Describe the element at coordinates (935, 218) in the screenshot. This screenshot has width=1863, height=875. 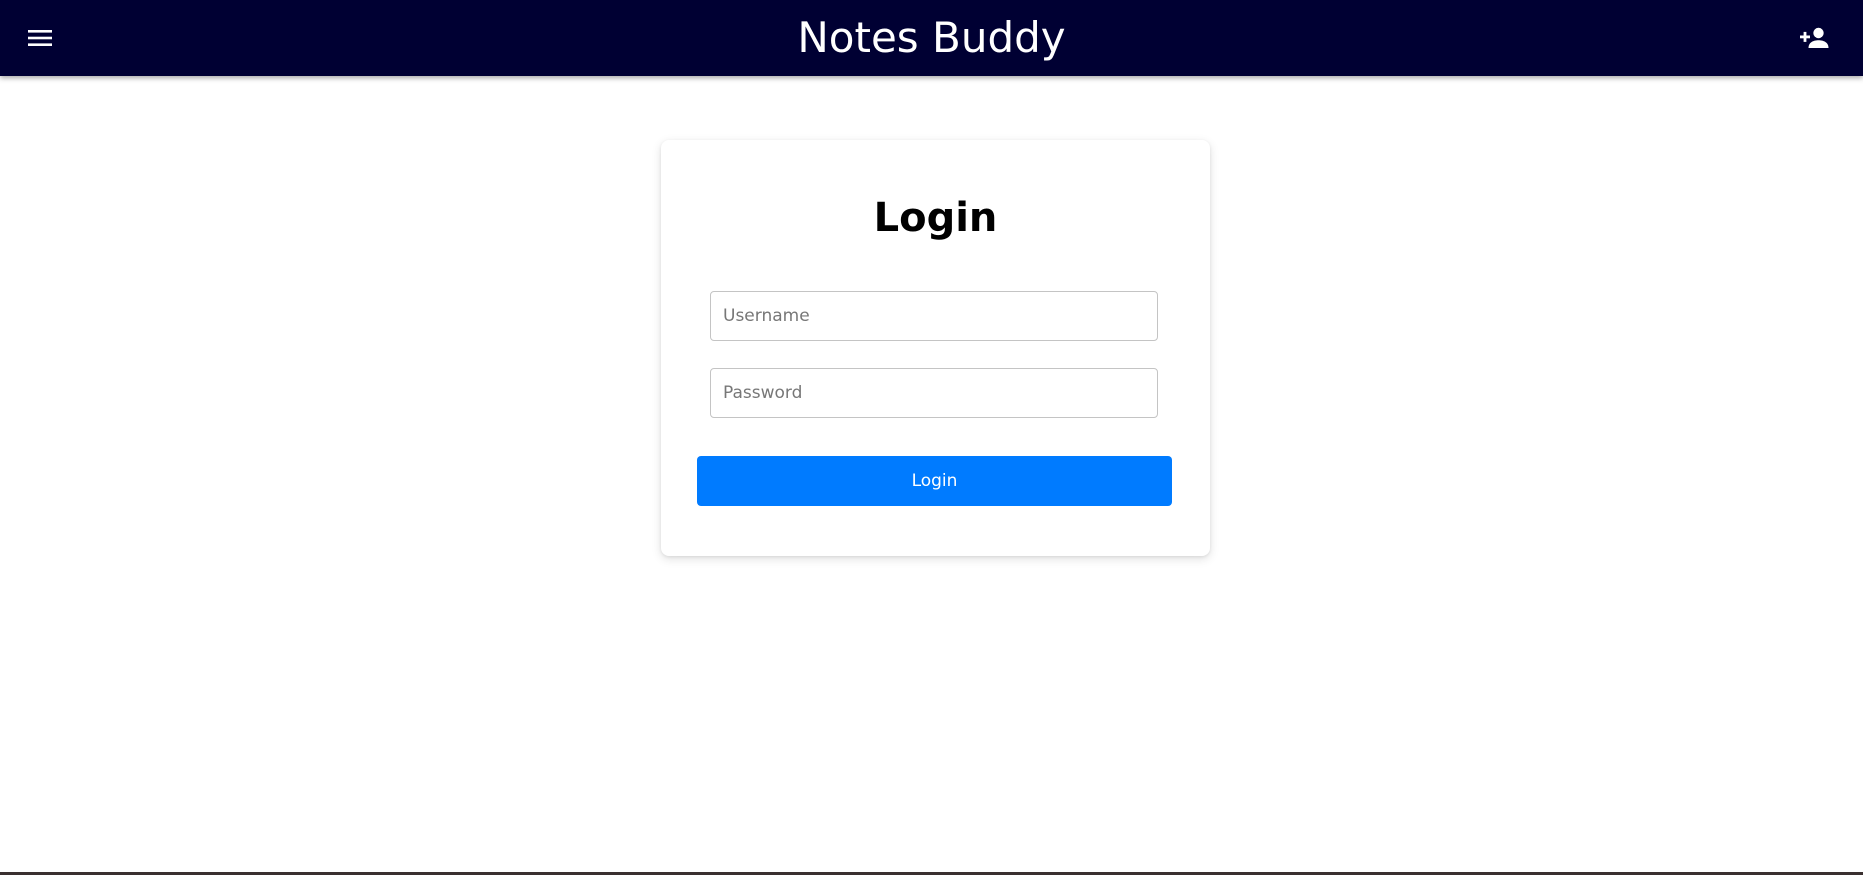
I see `login-title: Login` at that location.